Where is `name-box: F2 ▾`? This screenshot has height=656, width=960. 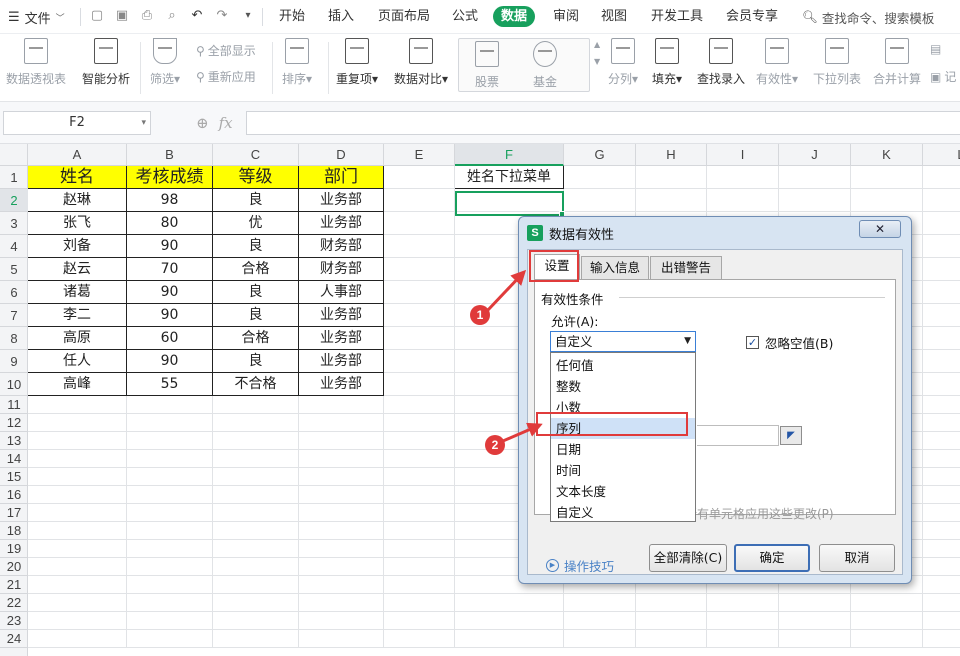
name-box: F2 ▾ is located at coordinates (77, 123).